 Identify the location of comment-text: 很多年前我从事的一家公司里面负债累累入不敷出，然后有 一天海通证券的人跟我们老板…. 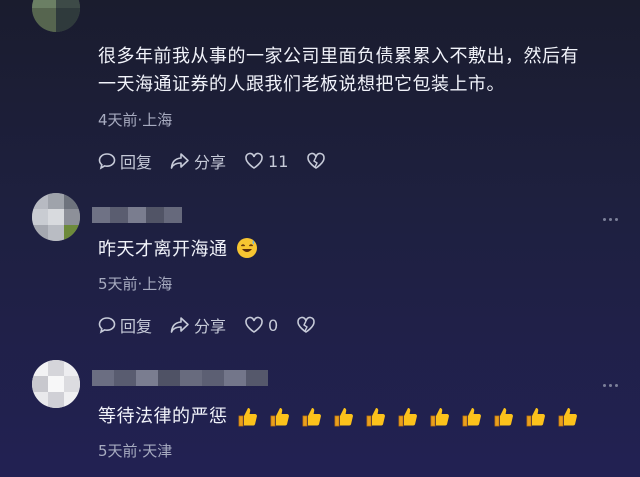
(338, 70).